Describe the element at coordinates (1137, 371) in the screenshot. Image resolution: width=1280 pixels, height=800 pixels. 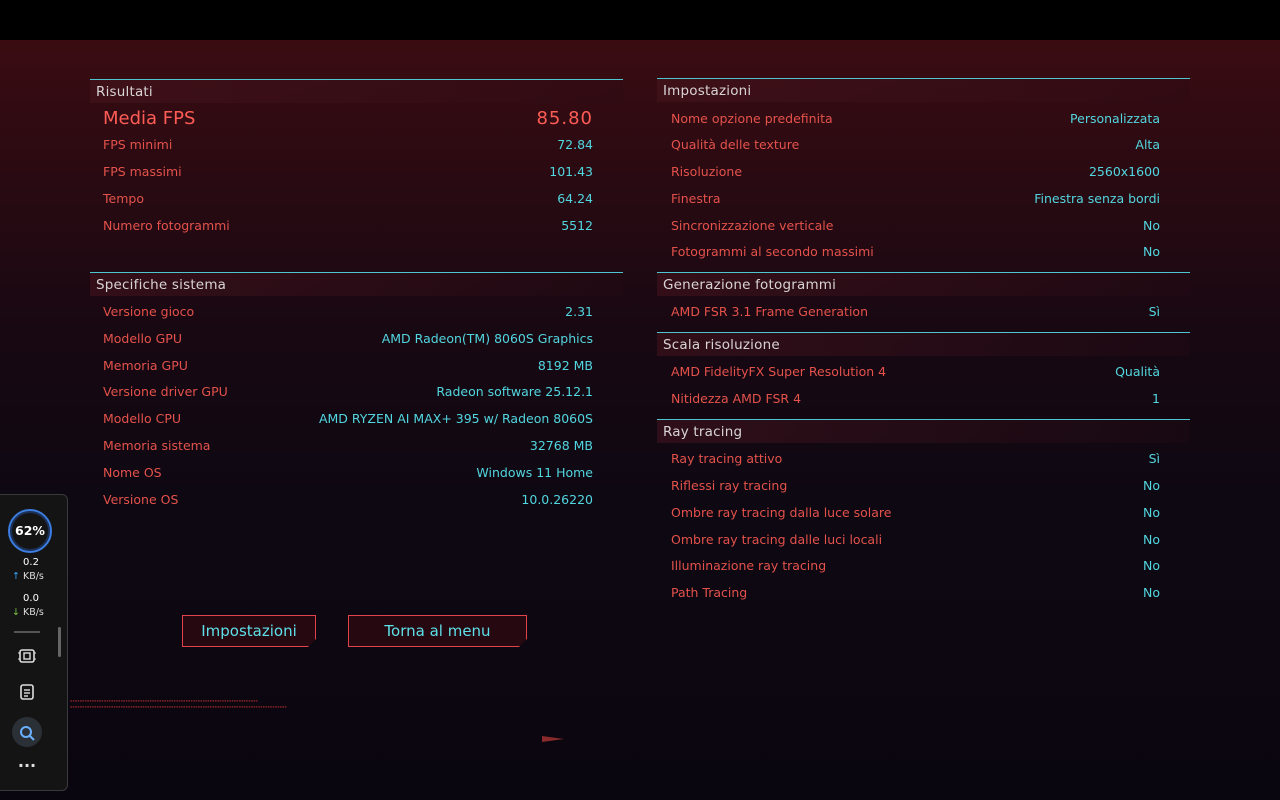
I see `scaling-value: Qualità` at that location.